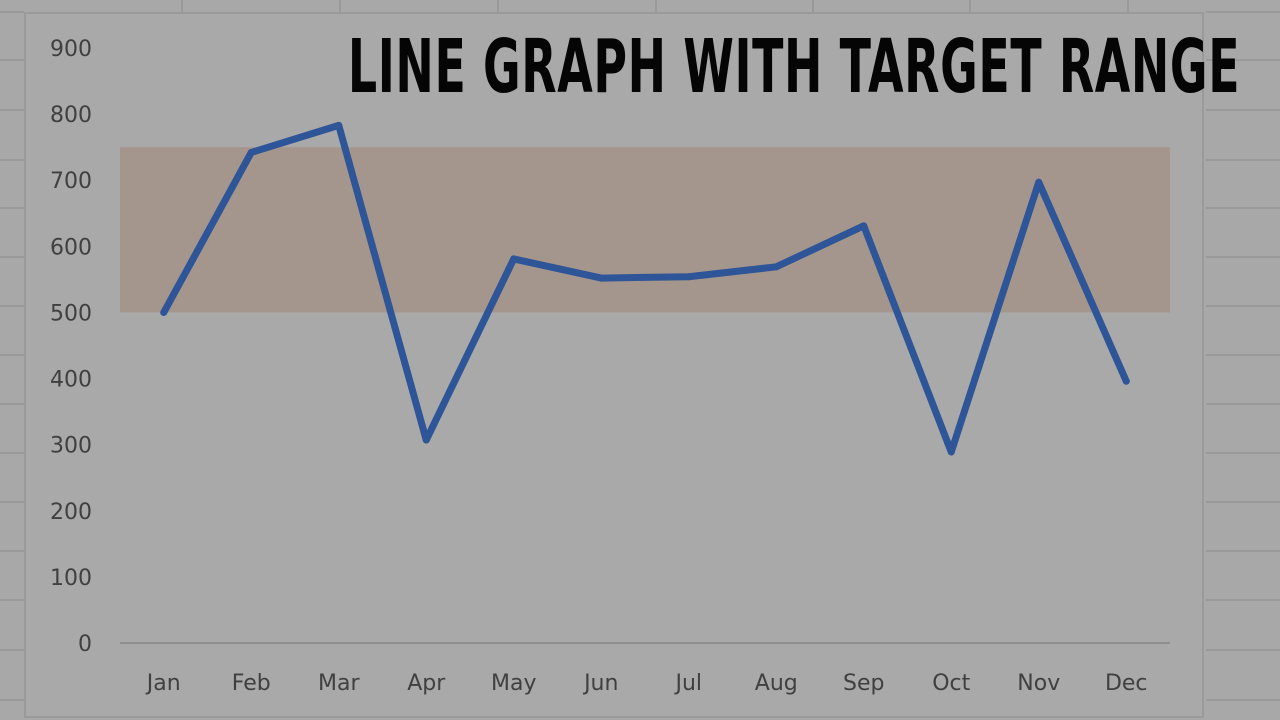 The image size is (1280, 720). What do you see at coordinates (600, 683) in the screenshot?
I see `x-tick-label: Jun` at bounding box center [600, 683].